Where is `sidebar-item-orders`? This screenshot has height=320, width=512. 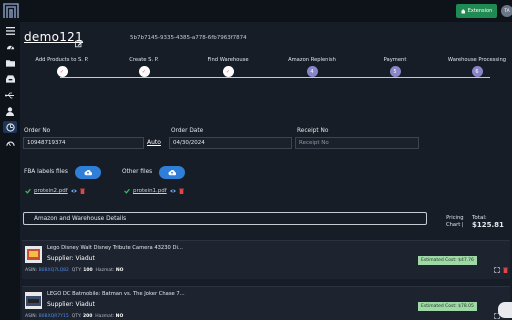 sidebar-item-orders is located at coordinates (10, 127).